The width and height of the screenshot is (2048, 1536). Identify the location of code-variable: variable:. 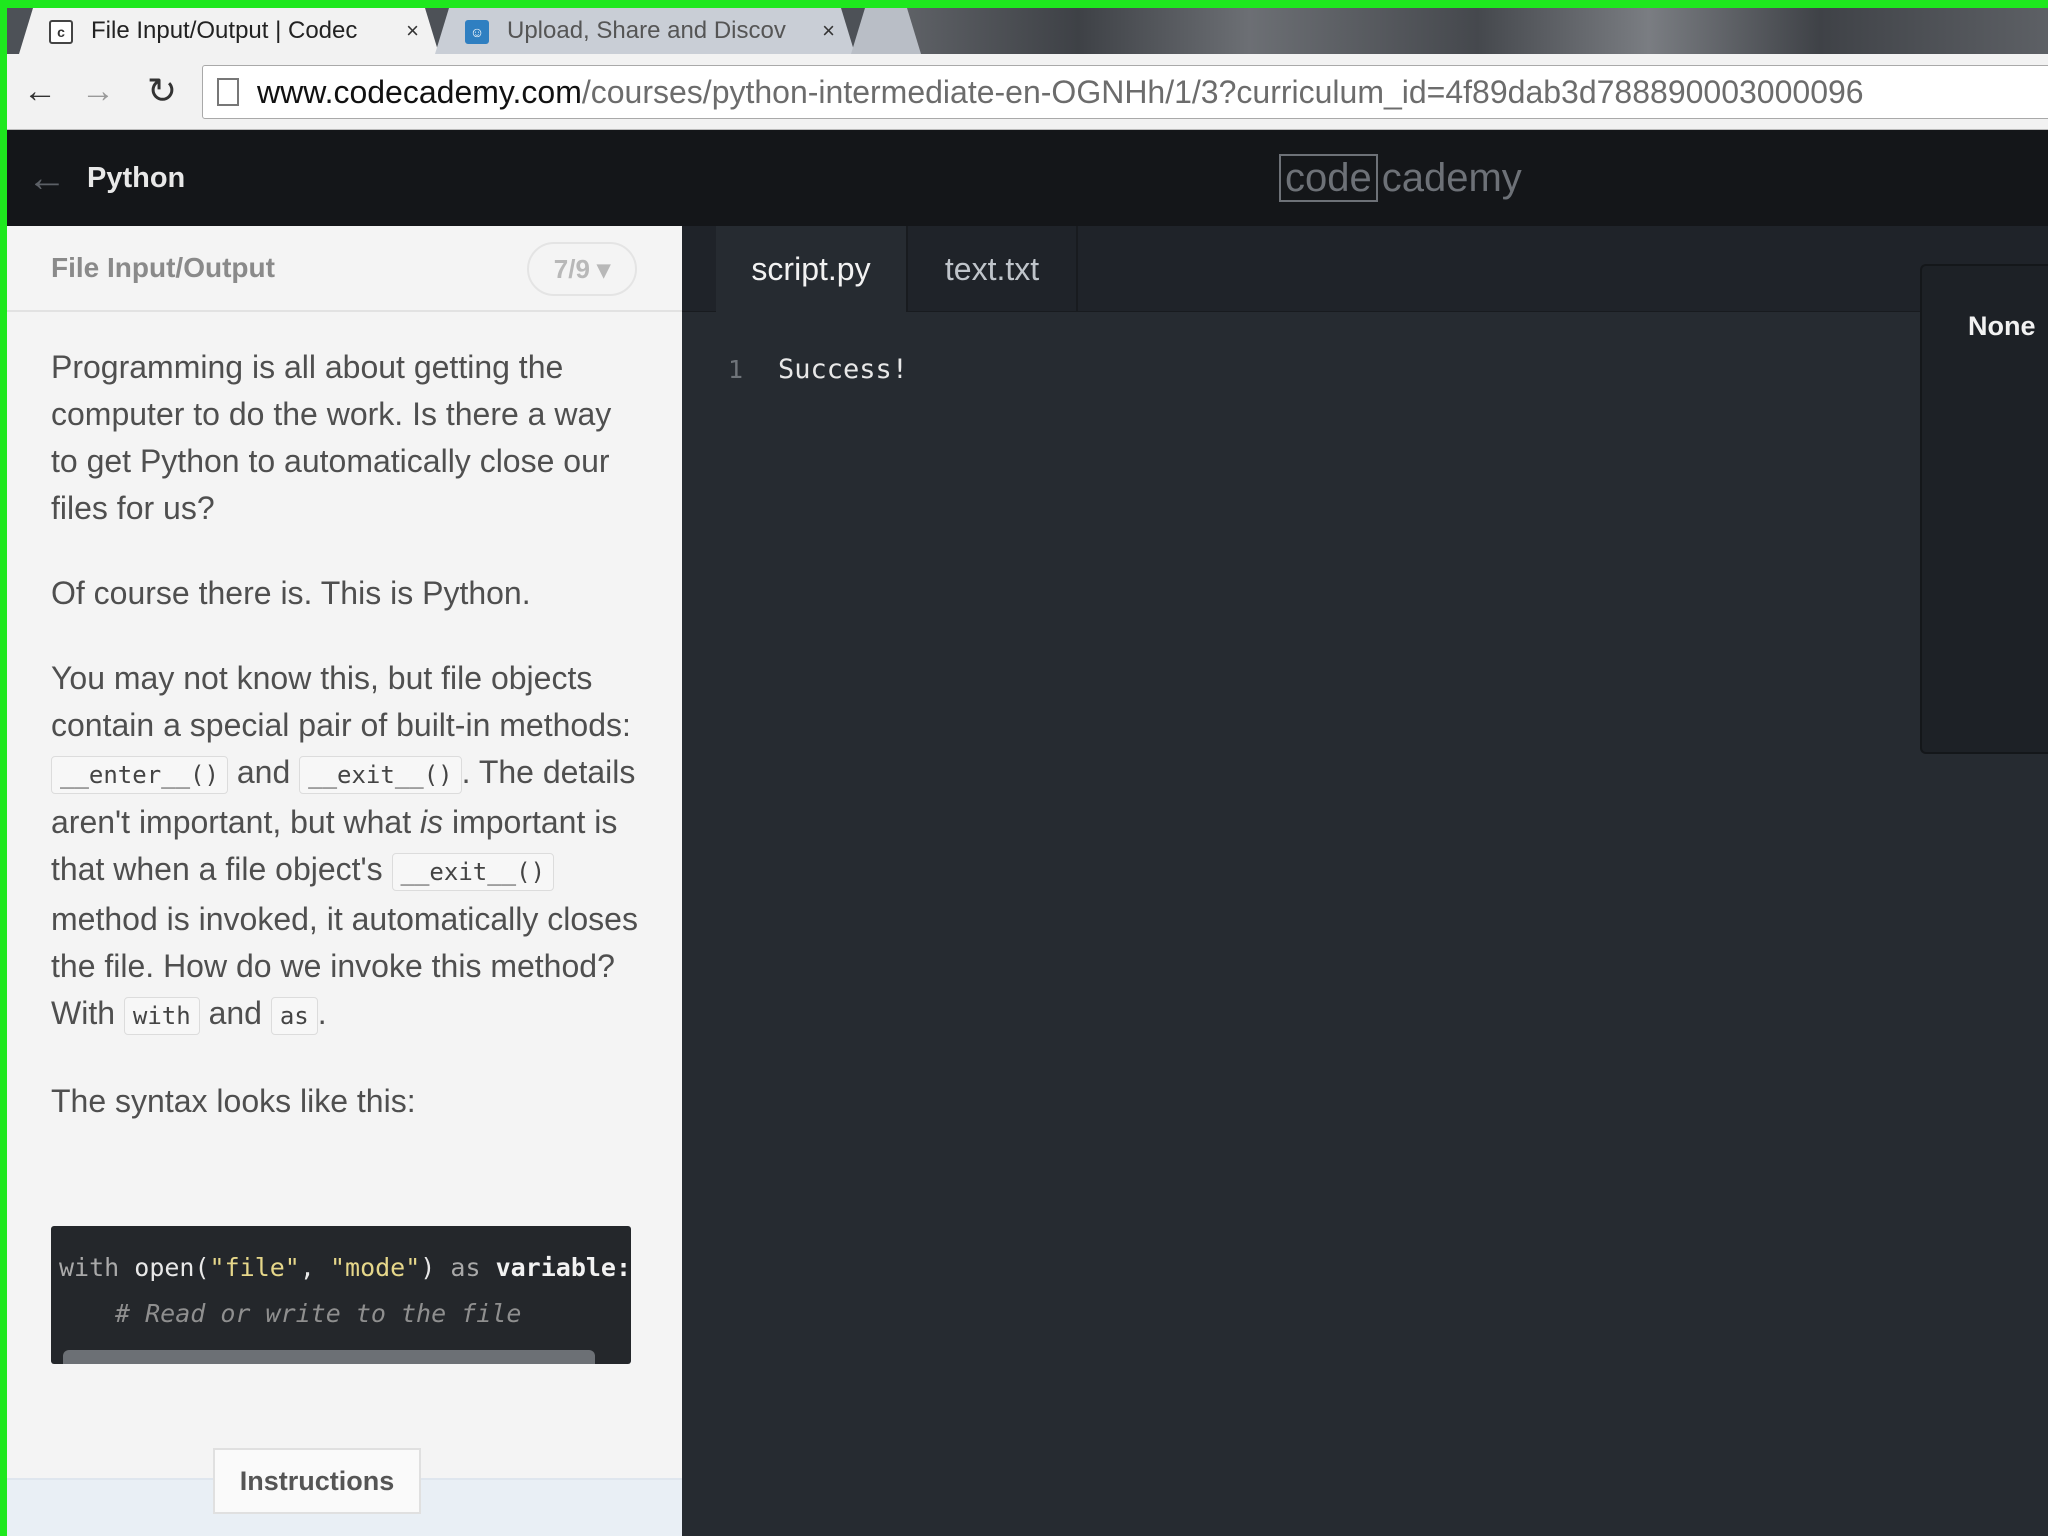
(563, 1267).